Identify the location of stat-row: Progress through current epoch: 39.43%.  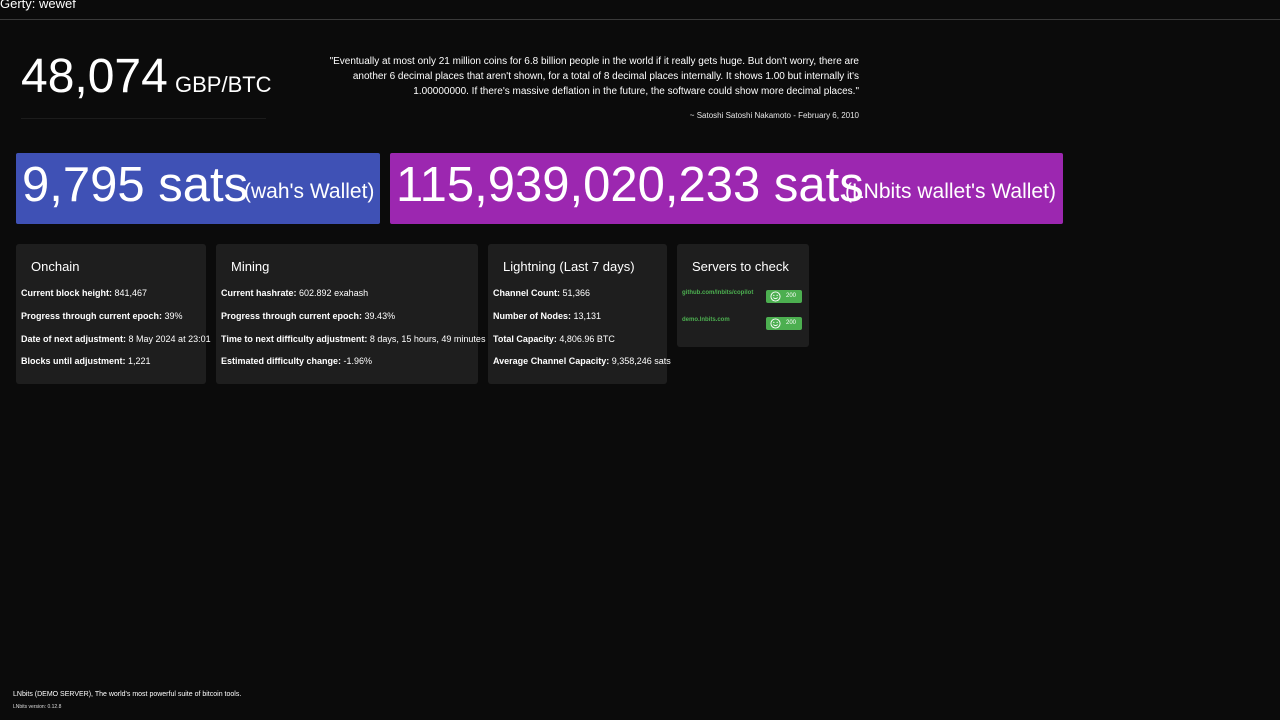
(308, 316).